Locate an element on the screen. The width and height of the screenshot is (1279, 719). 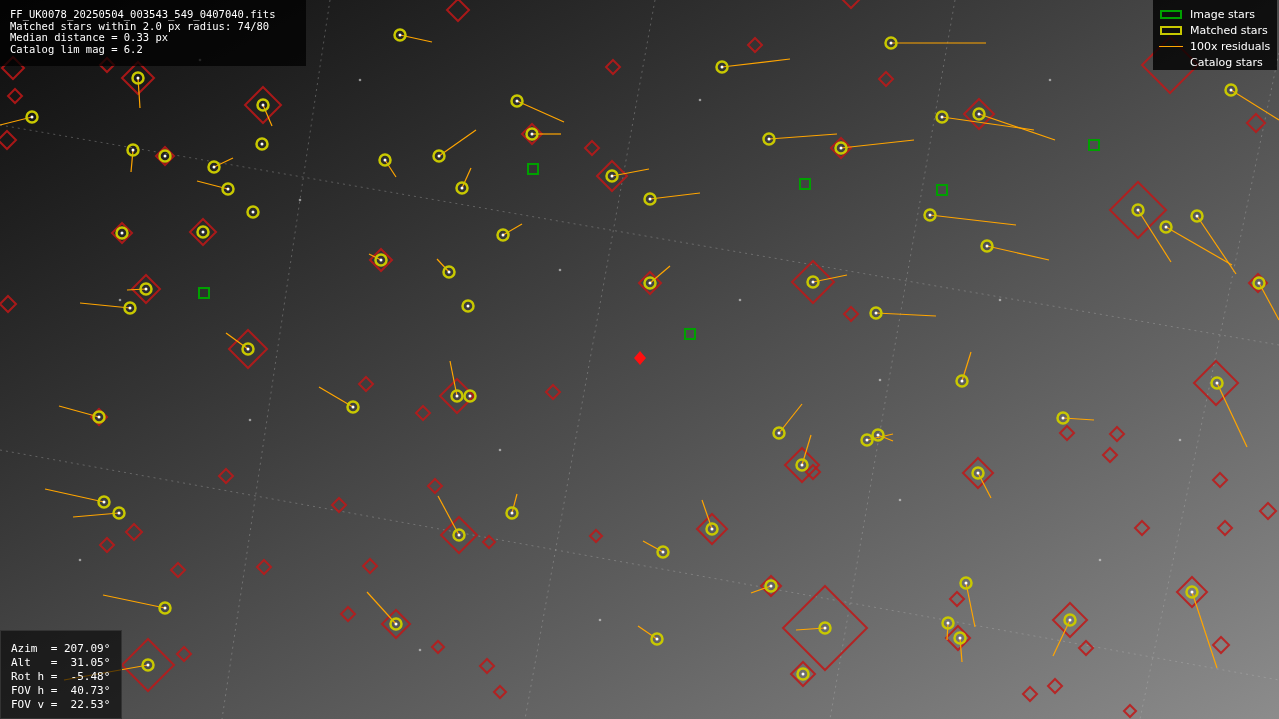
pointing-text: FOV v = 22.53° is located at coordinates (61, 705).